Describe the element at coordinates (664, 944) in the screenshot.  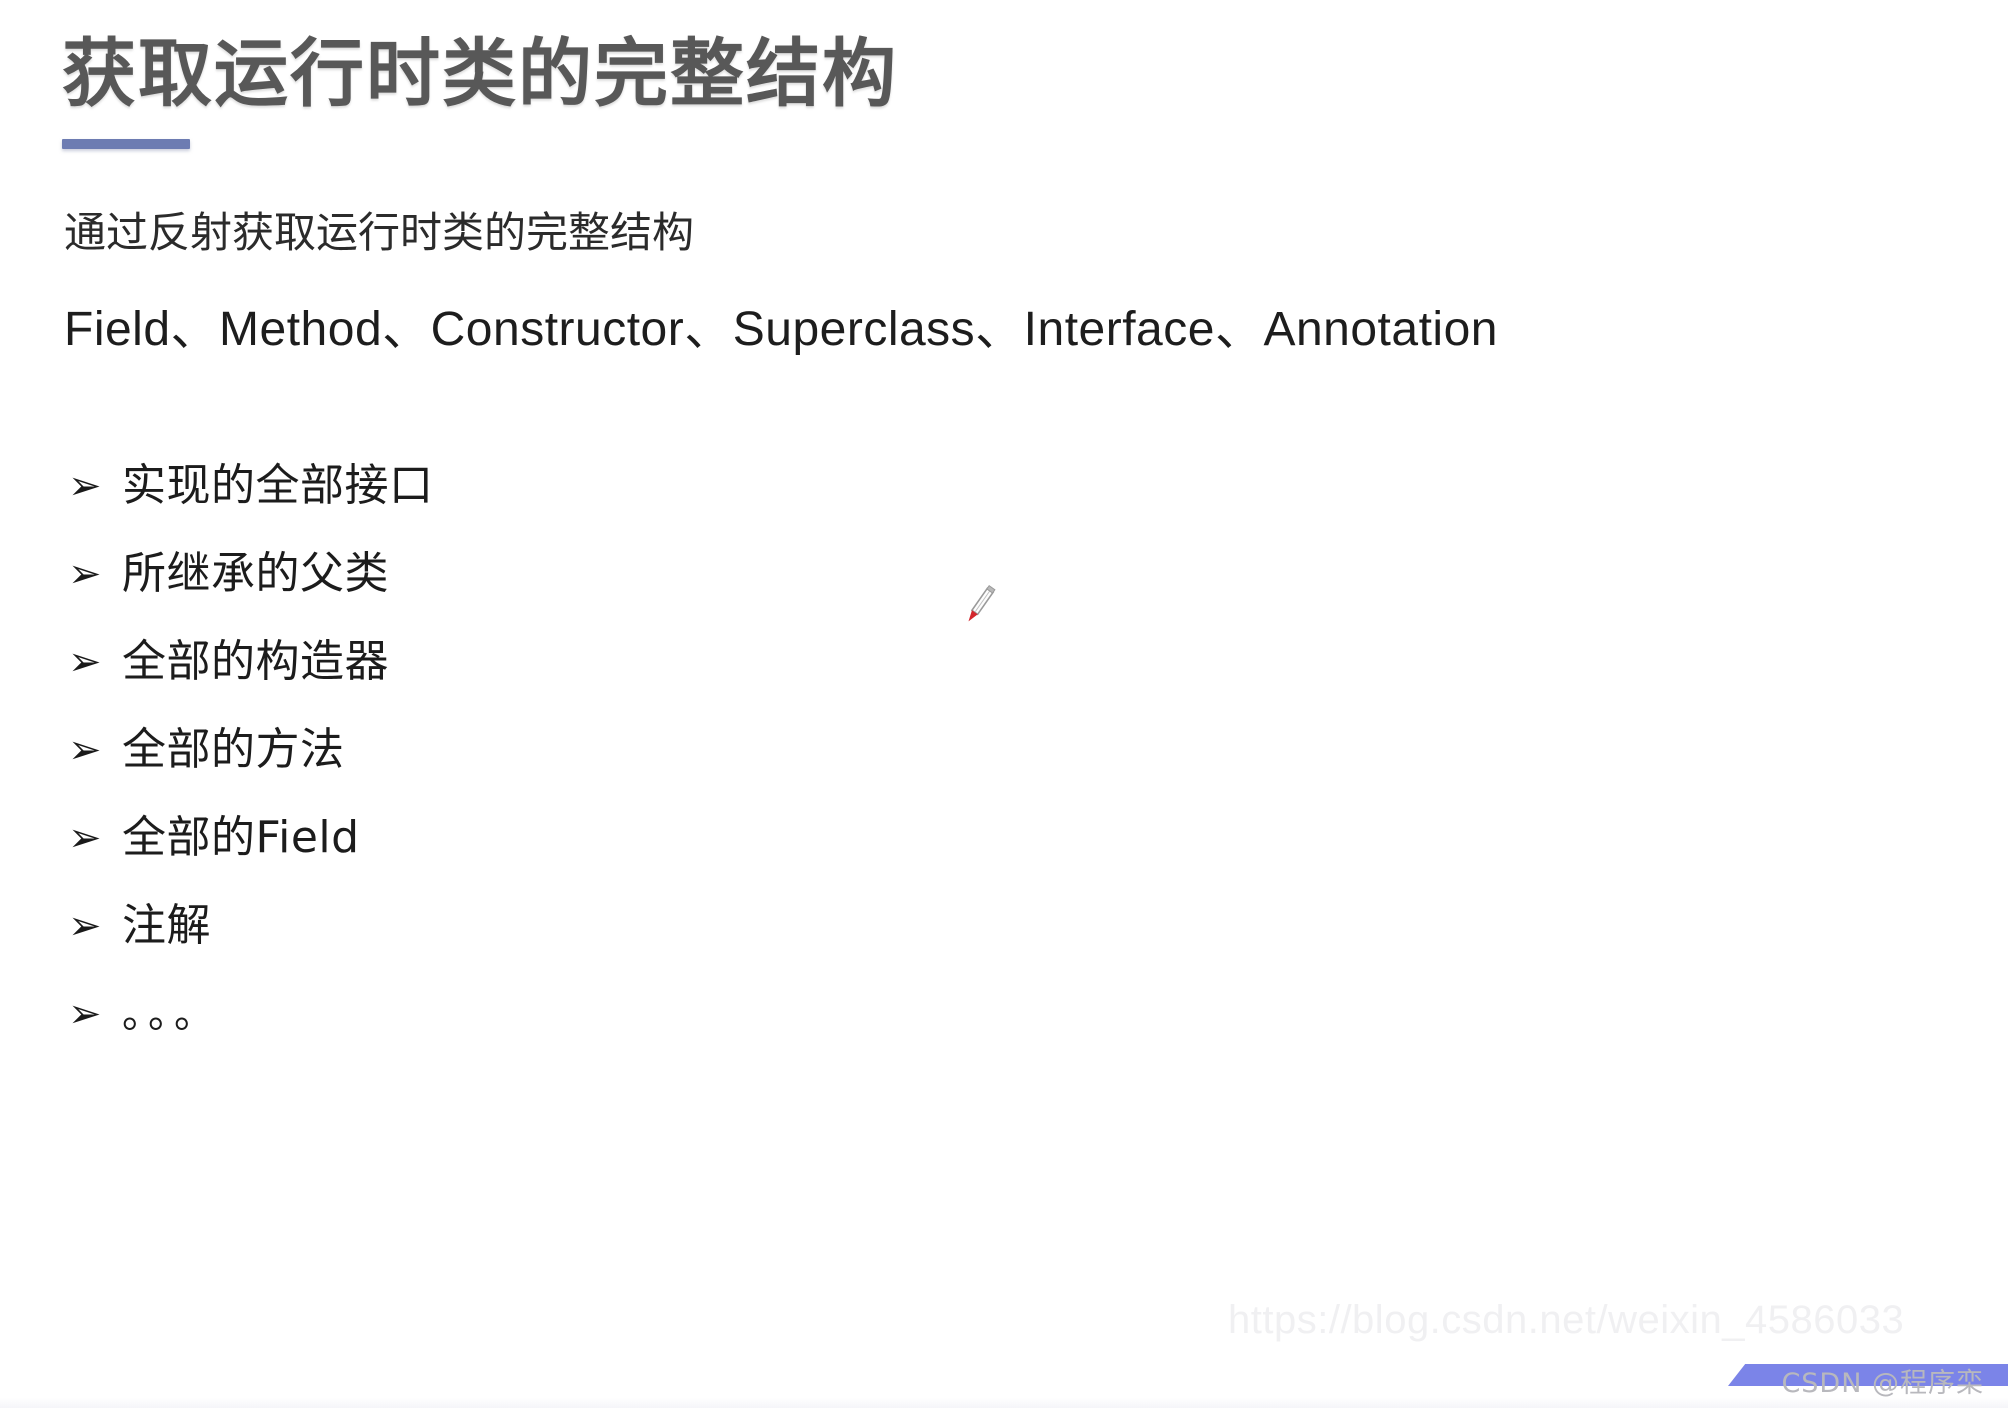
I see `list-item: ➢ 注解` at that location.